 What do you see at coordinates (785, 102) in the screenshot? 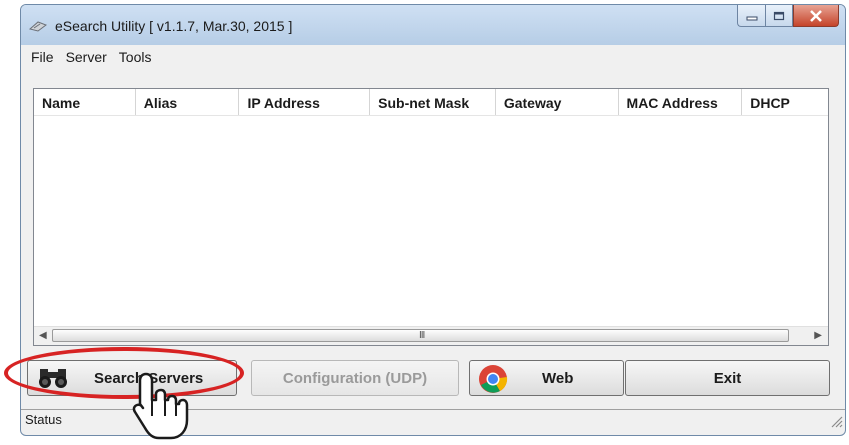
I see `column-dhcp: DHCP` at bounding box center [785, 102].